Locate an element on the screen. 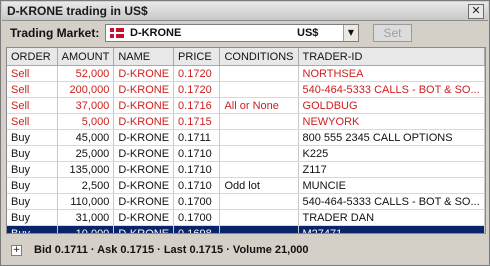 The image size is (490, 266). table-row: Buy 135,000 D-KRONE 0.1710 Z117 is located at coordinates (246, 169).